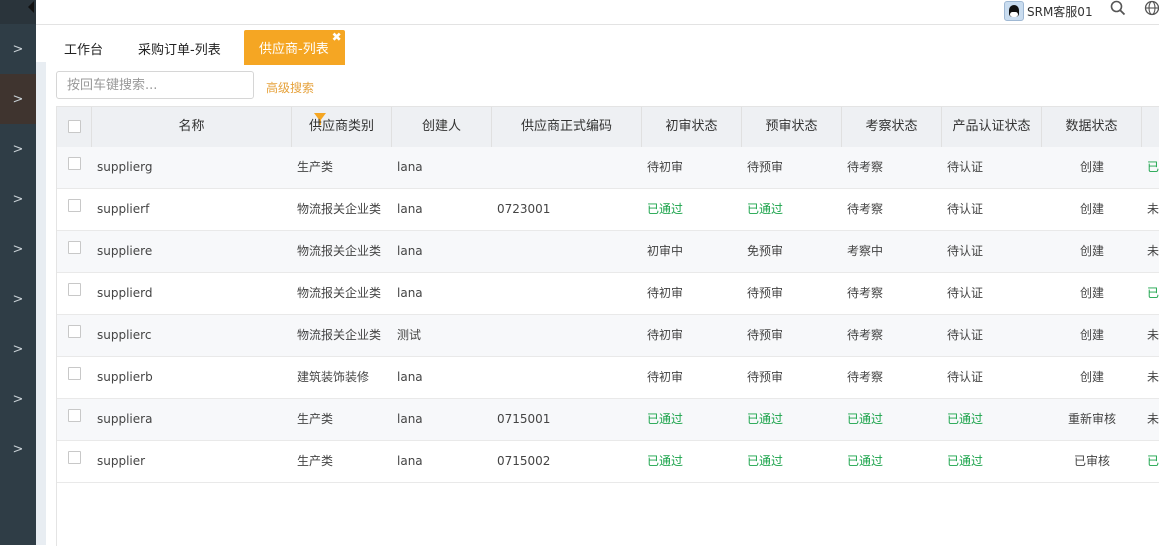  Describe the element at coordinates (290, 87) in the screenshot. I see `advanced-search-link: 高级搜索` at that location.